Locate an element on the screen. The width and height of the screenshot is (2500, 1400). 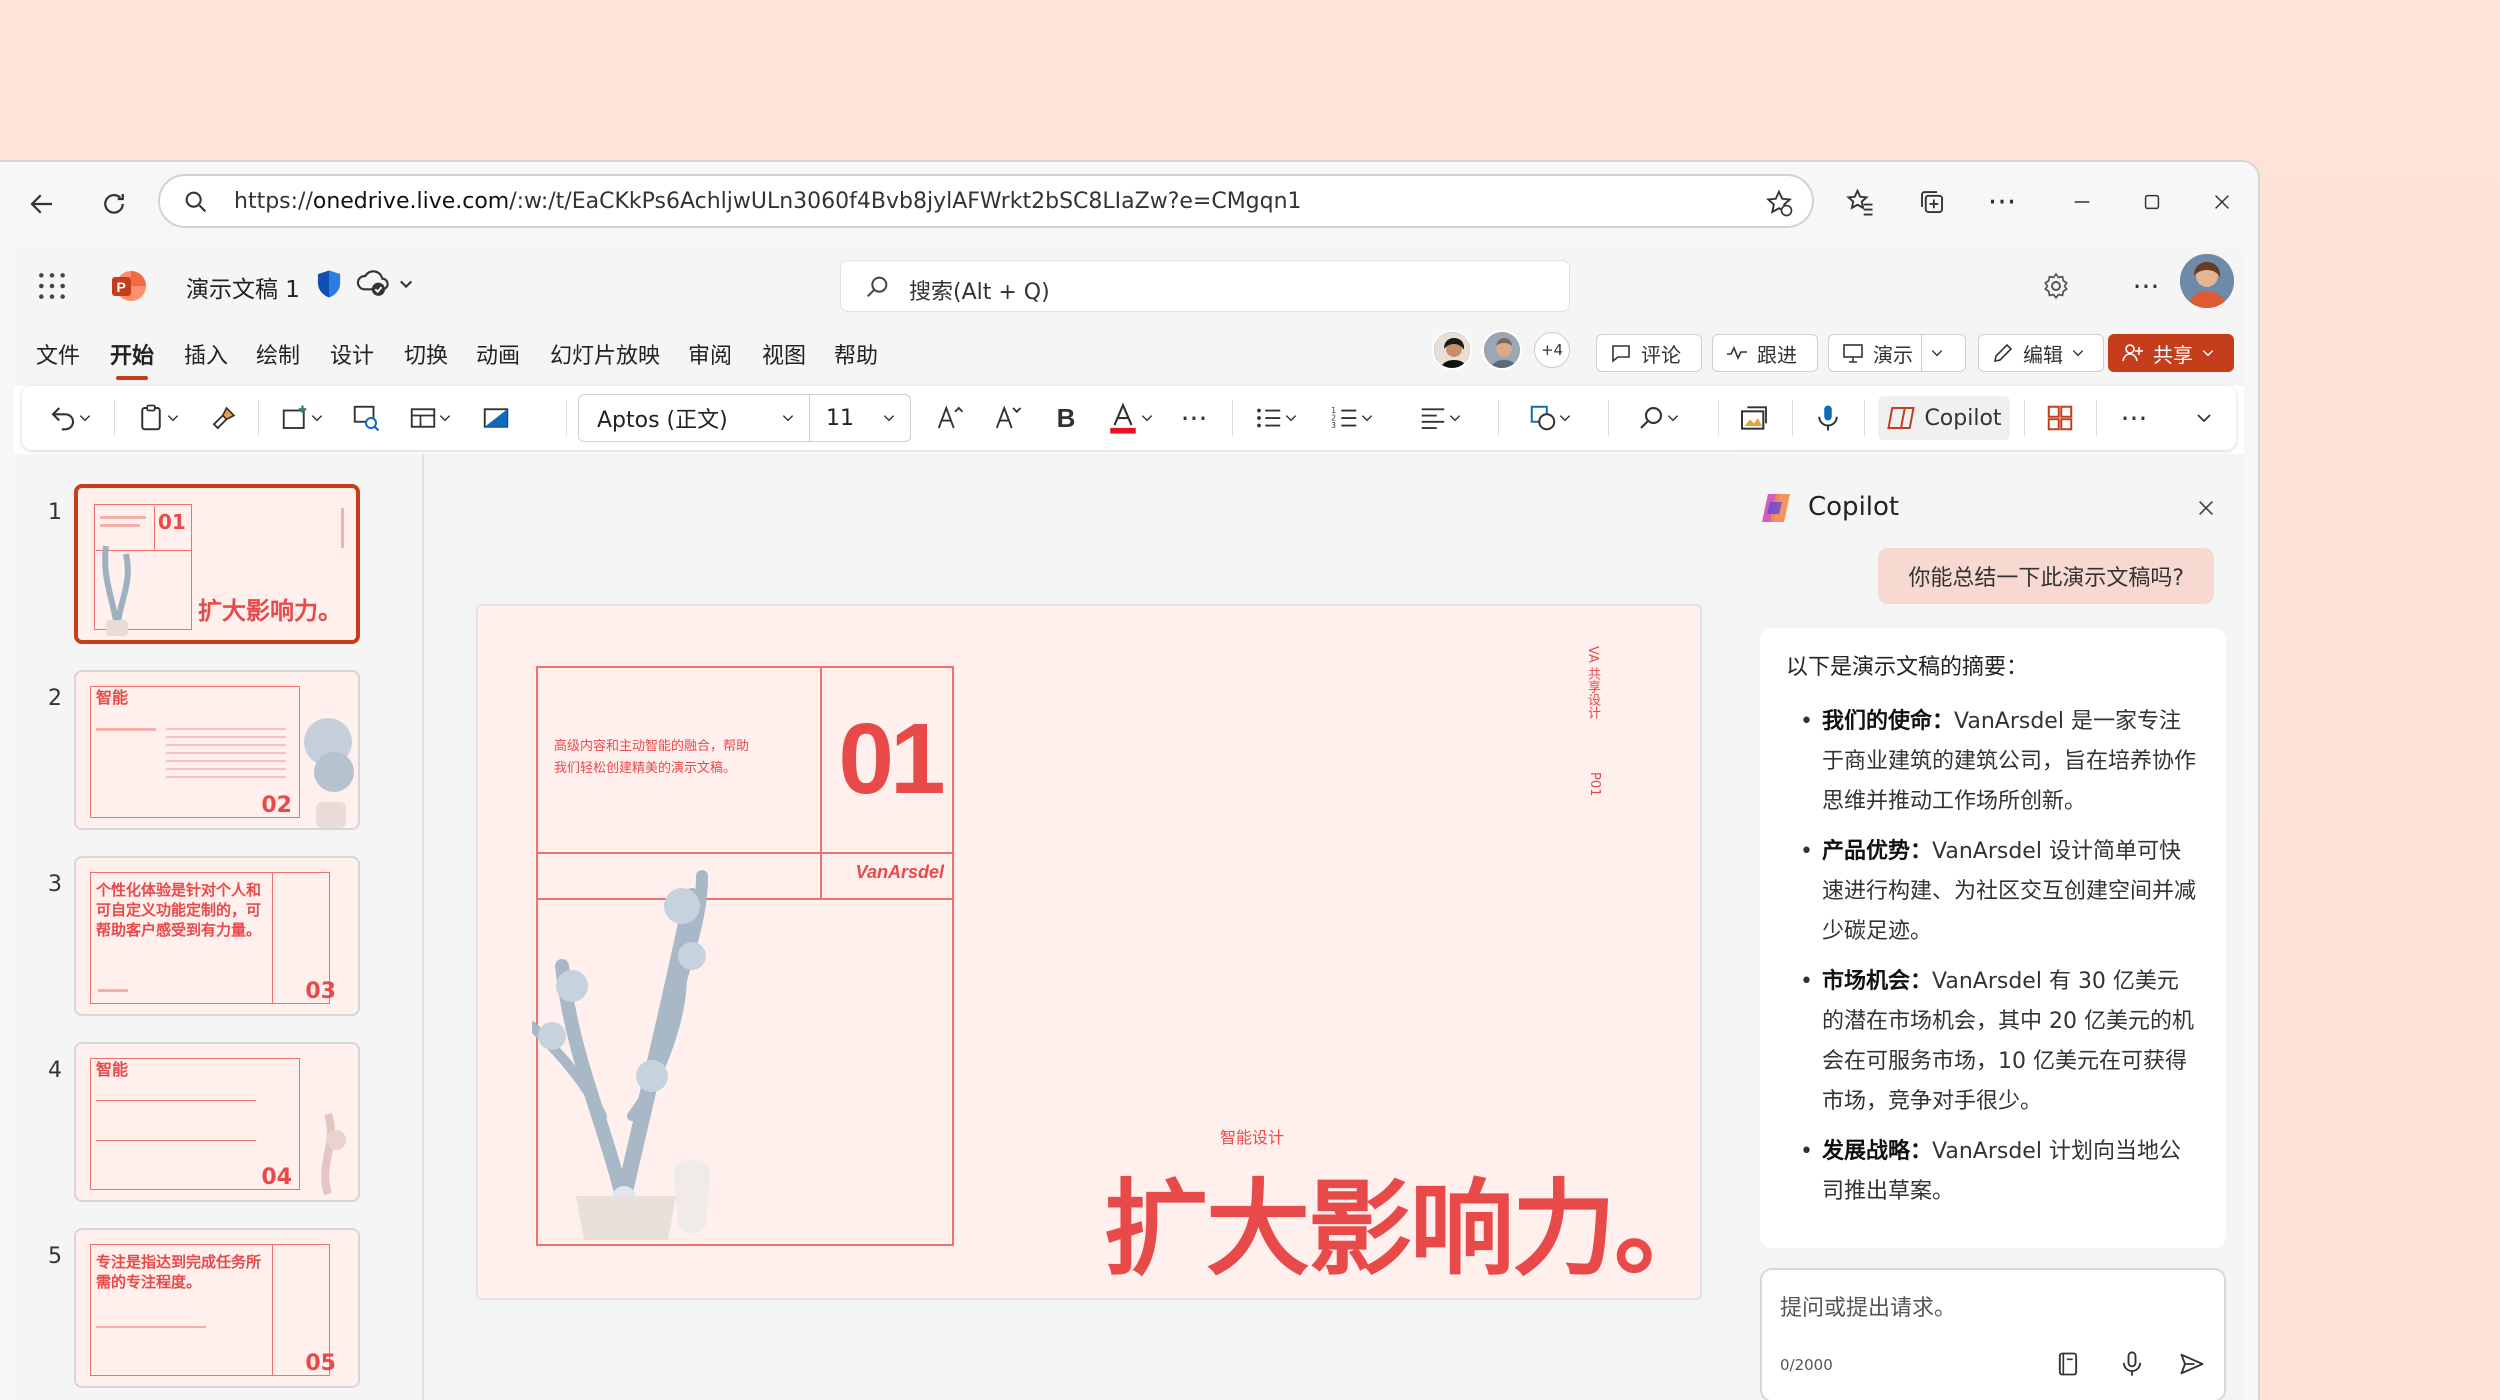
slide-thumbnail-3: 个性化体验是针对个人和可自定义功能定制的，可帮助客户感受到有力量。 03 is located at coordinates (217, 936).